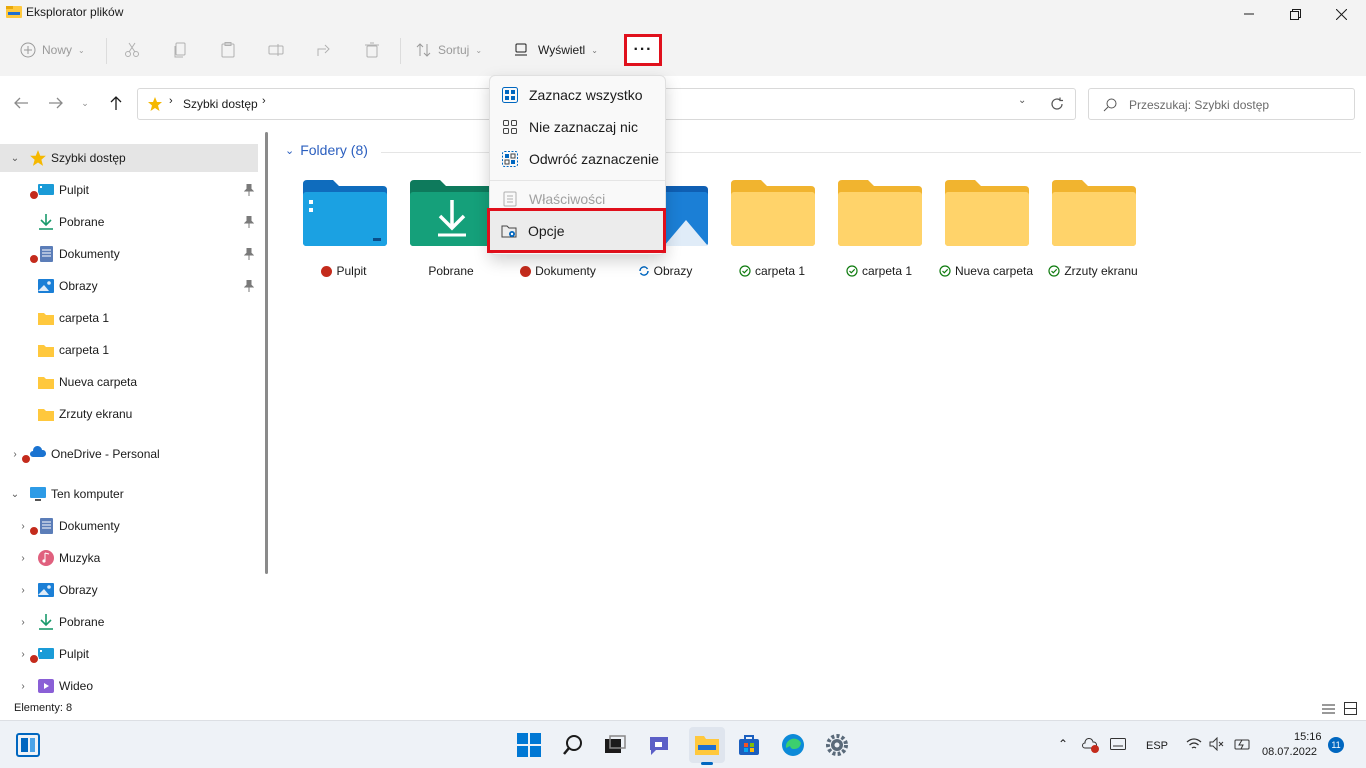 Image resolution: width=1366 pixels, height=768 pixels. Describe the element at coordinates (129, 414) in the screenshot. I see `nav-item-zrzuty-ekranu: Zrzuty ekranu` at that location.